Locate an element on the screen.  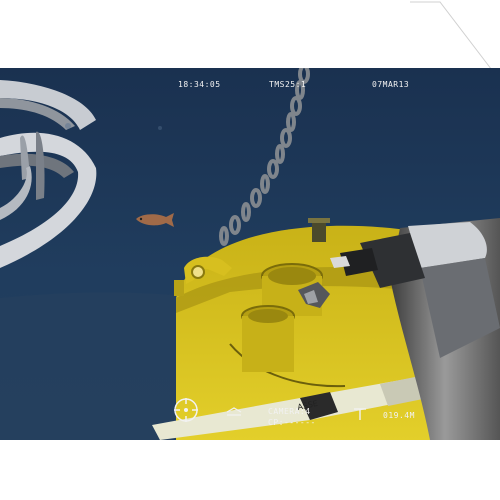
hud-depth: 019.4M is located at coordinates (399, 415).